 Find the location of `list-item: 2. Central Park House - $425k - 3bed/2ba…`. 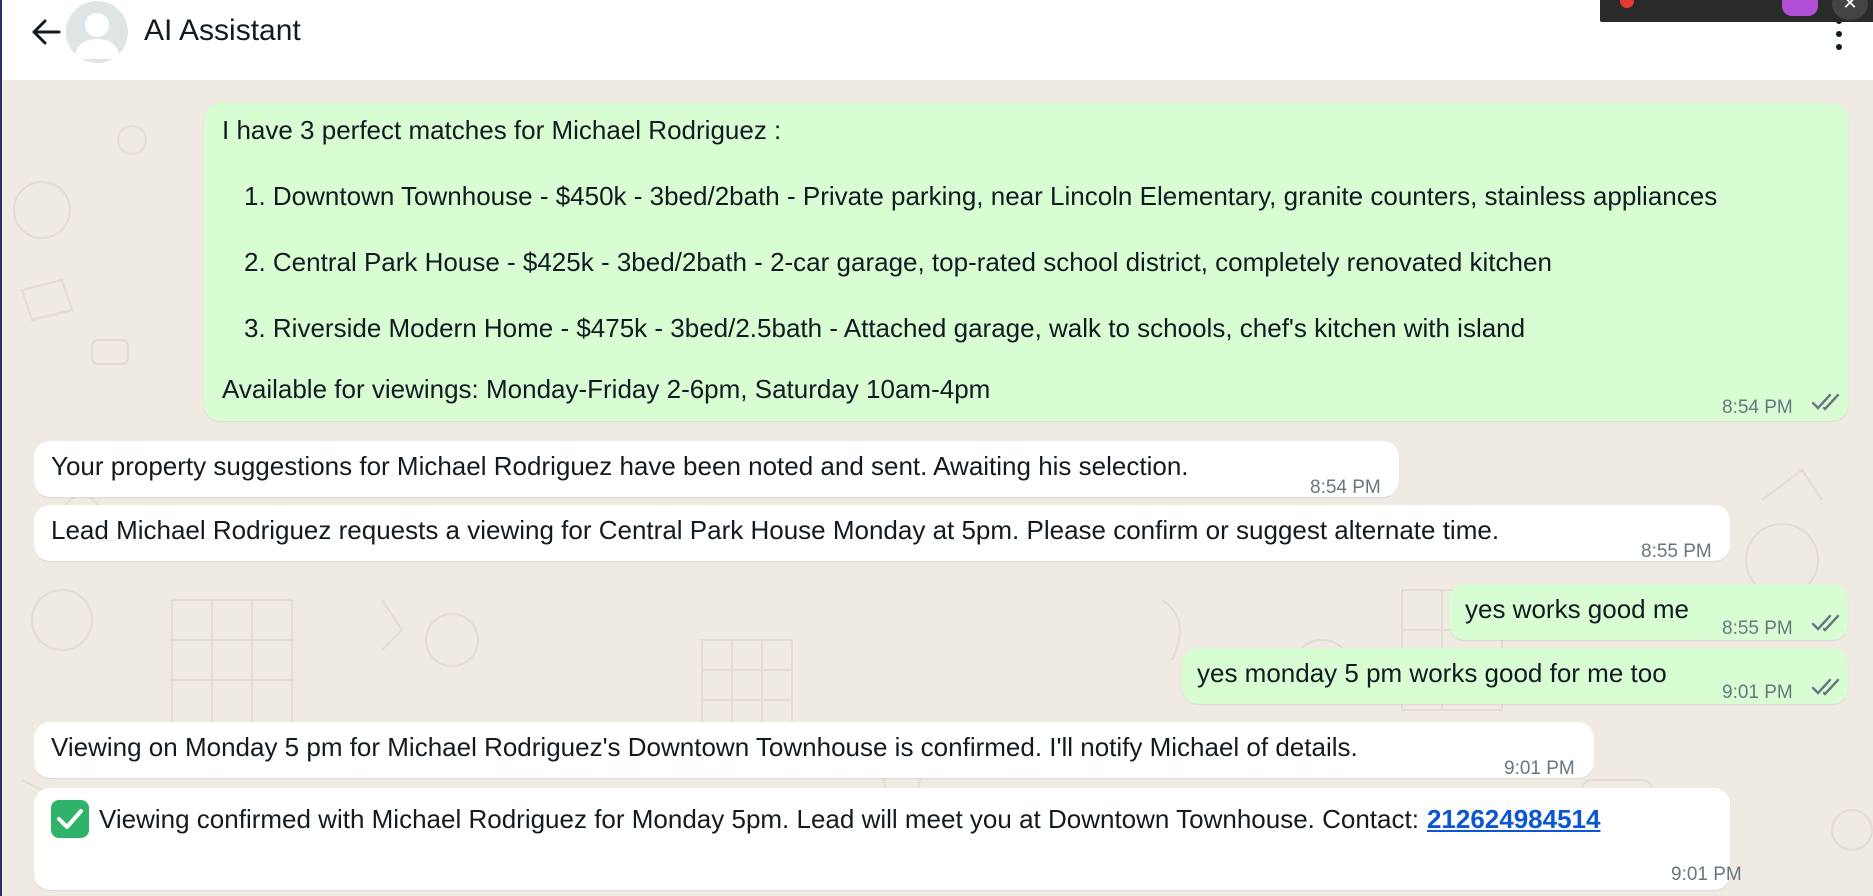

list-item: 2. Central Park House - $425k - 3bed/2ba… is located at coordinates (898, 262).